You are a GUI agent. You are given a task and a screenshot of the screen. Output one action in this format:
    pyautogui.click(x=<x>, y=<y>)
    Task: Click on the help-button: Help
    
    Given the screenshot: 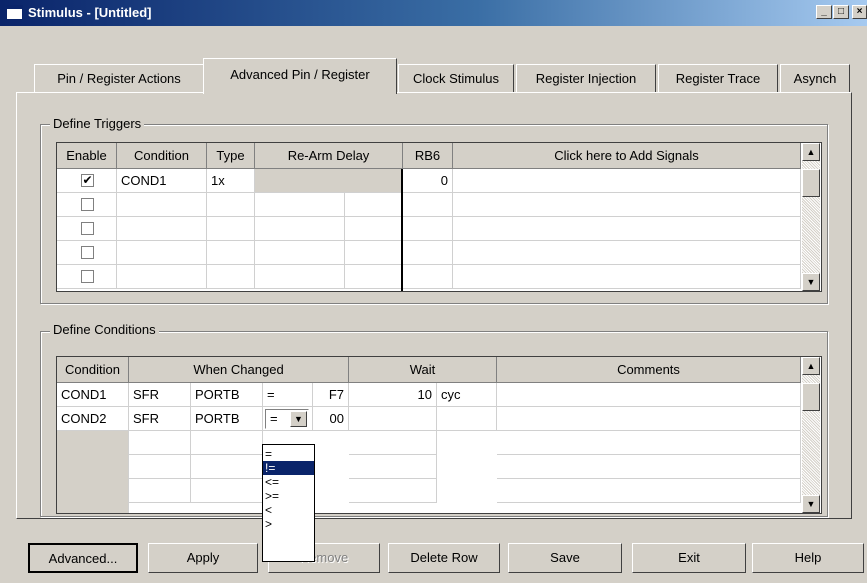 What is the action you would take?
    pyautogui.click(x=808, y=558)
    